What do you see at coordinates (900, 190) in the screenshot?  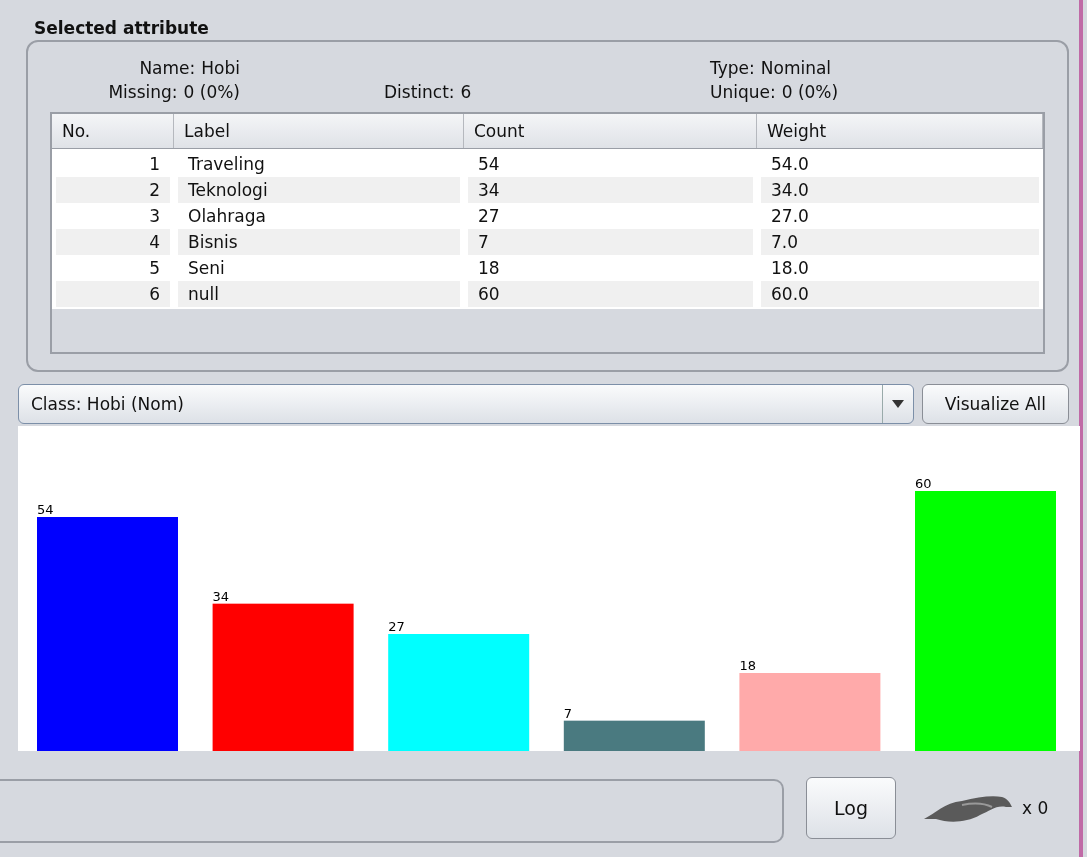 I see `table-cell: 34.0` at bounding box center [900, 190].